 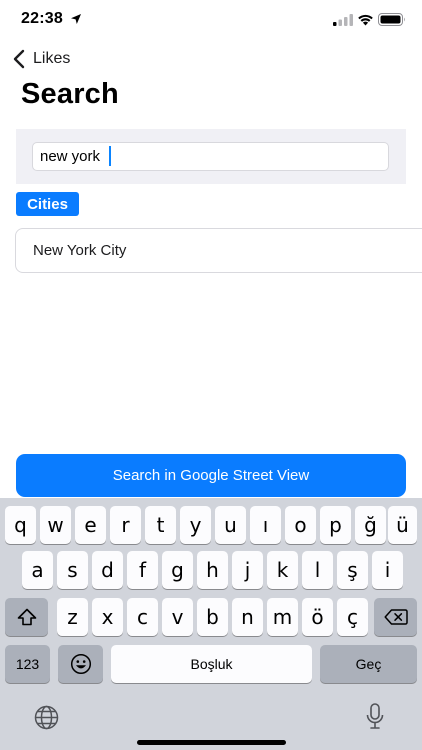 What do you see at coordinates (343, 20) in the screenshot?
I see `cellular-signal-icon` at bounding box center [343, 20].